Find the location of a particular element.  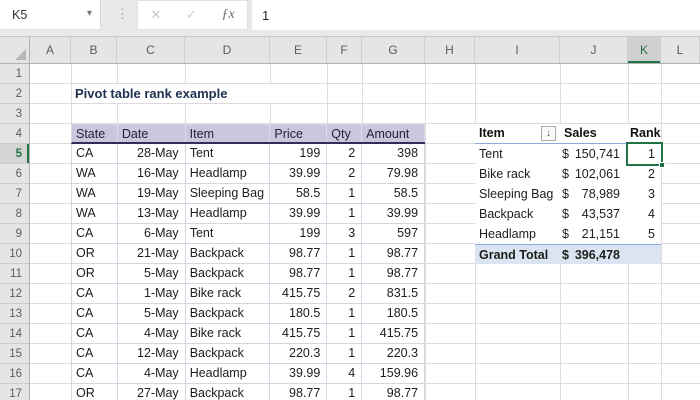

row-header-11: 11 is located at coordinates (14, 274).